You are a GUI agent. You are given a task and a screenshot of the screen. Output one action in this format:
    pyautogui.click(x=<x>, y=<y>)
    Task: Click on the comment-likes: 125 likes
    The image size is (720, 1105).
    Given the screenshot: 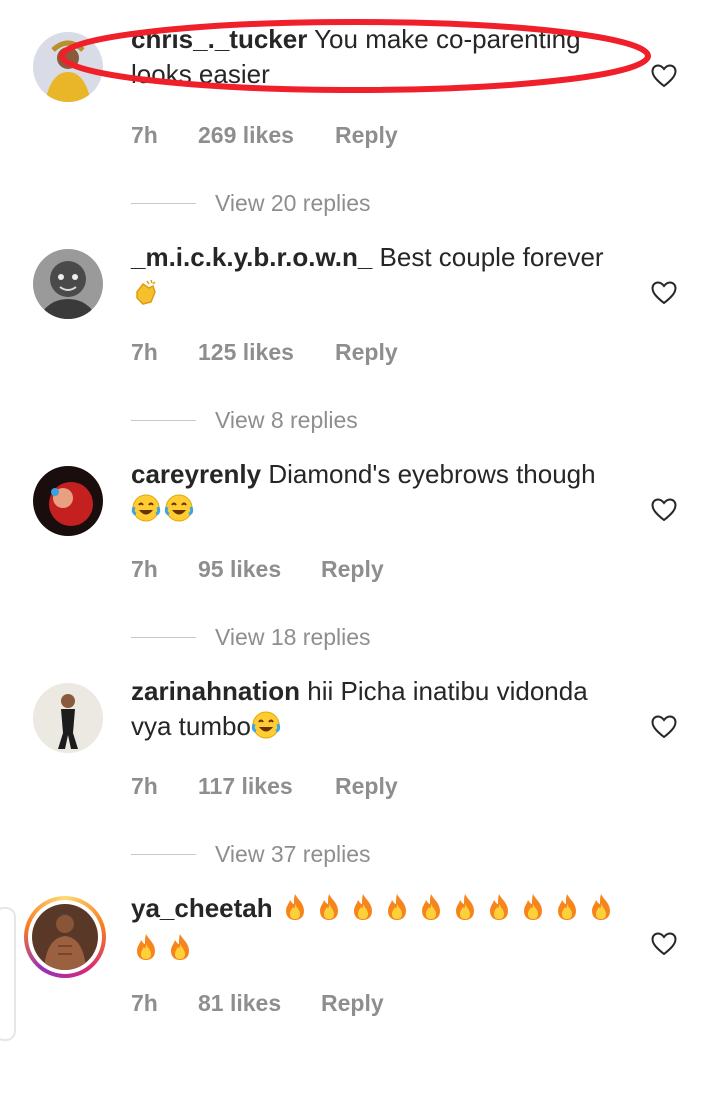 What is the action you would take?
    pyautogui.click(x=246, y=352)
    